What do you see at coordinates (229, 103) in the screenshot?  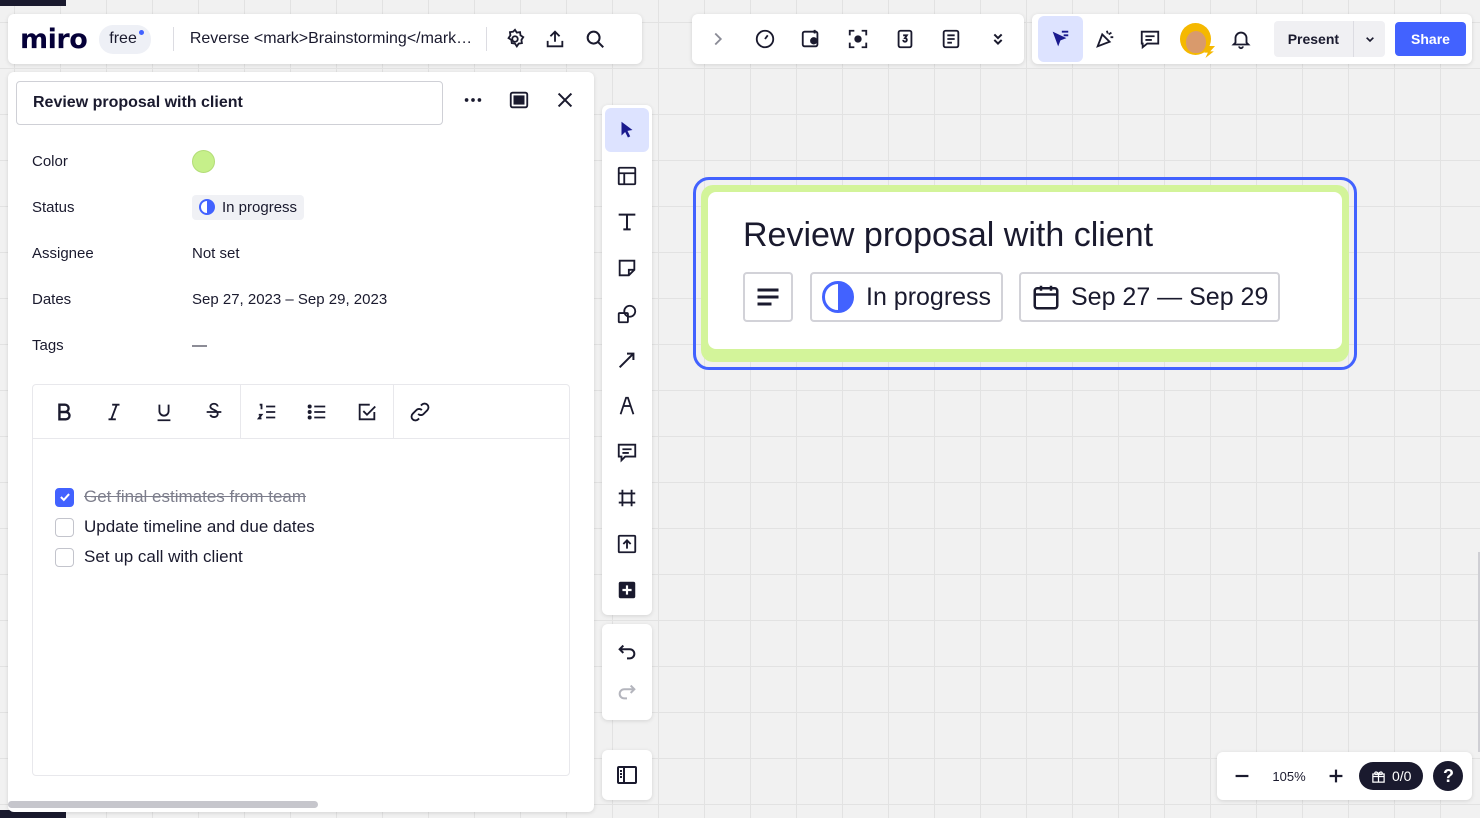 I see `card-title-input` at bounding box center [229, 103].